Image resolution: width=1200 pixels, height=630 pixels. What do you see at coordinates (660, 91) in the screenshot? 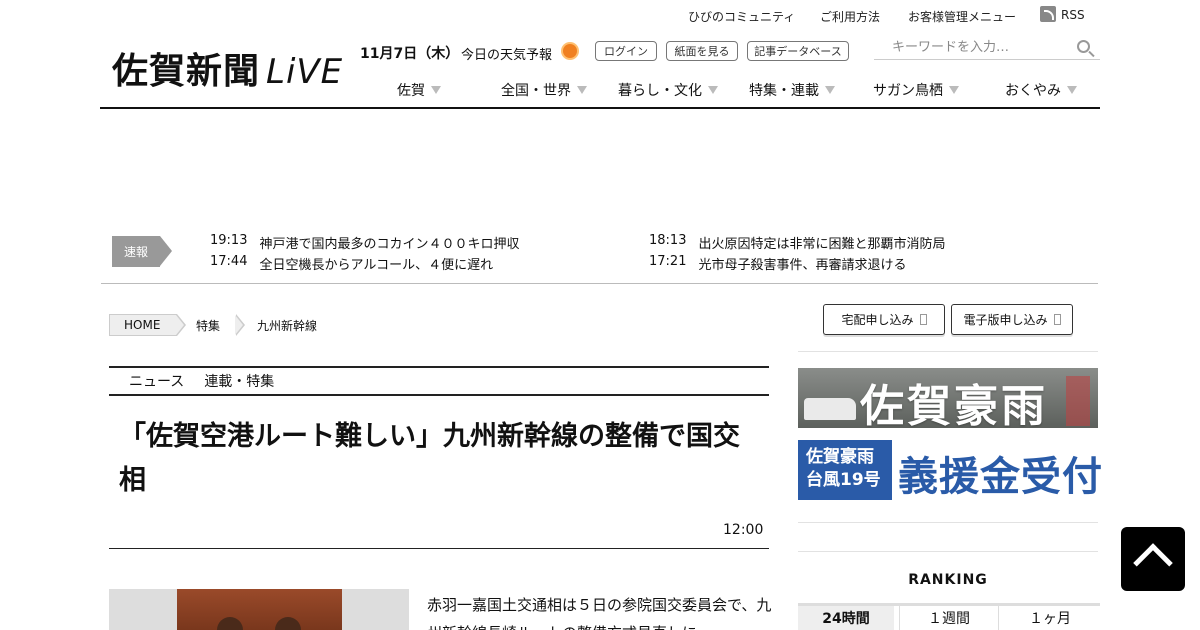
I see `nav-label: 暮らし・文化` at bounding box center [660, 91].